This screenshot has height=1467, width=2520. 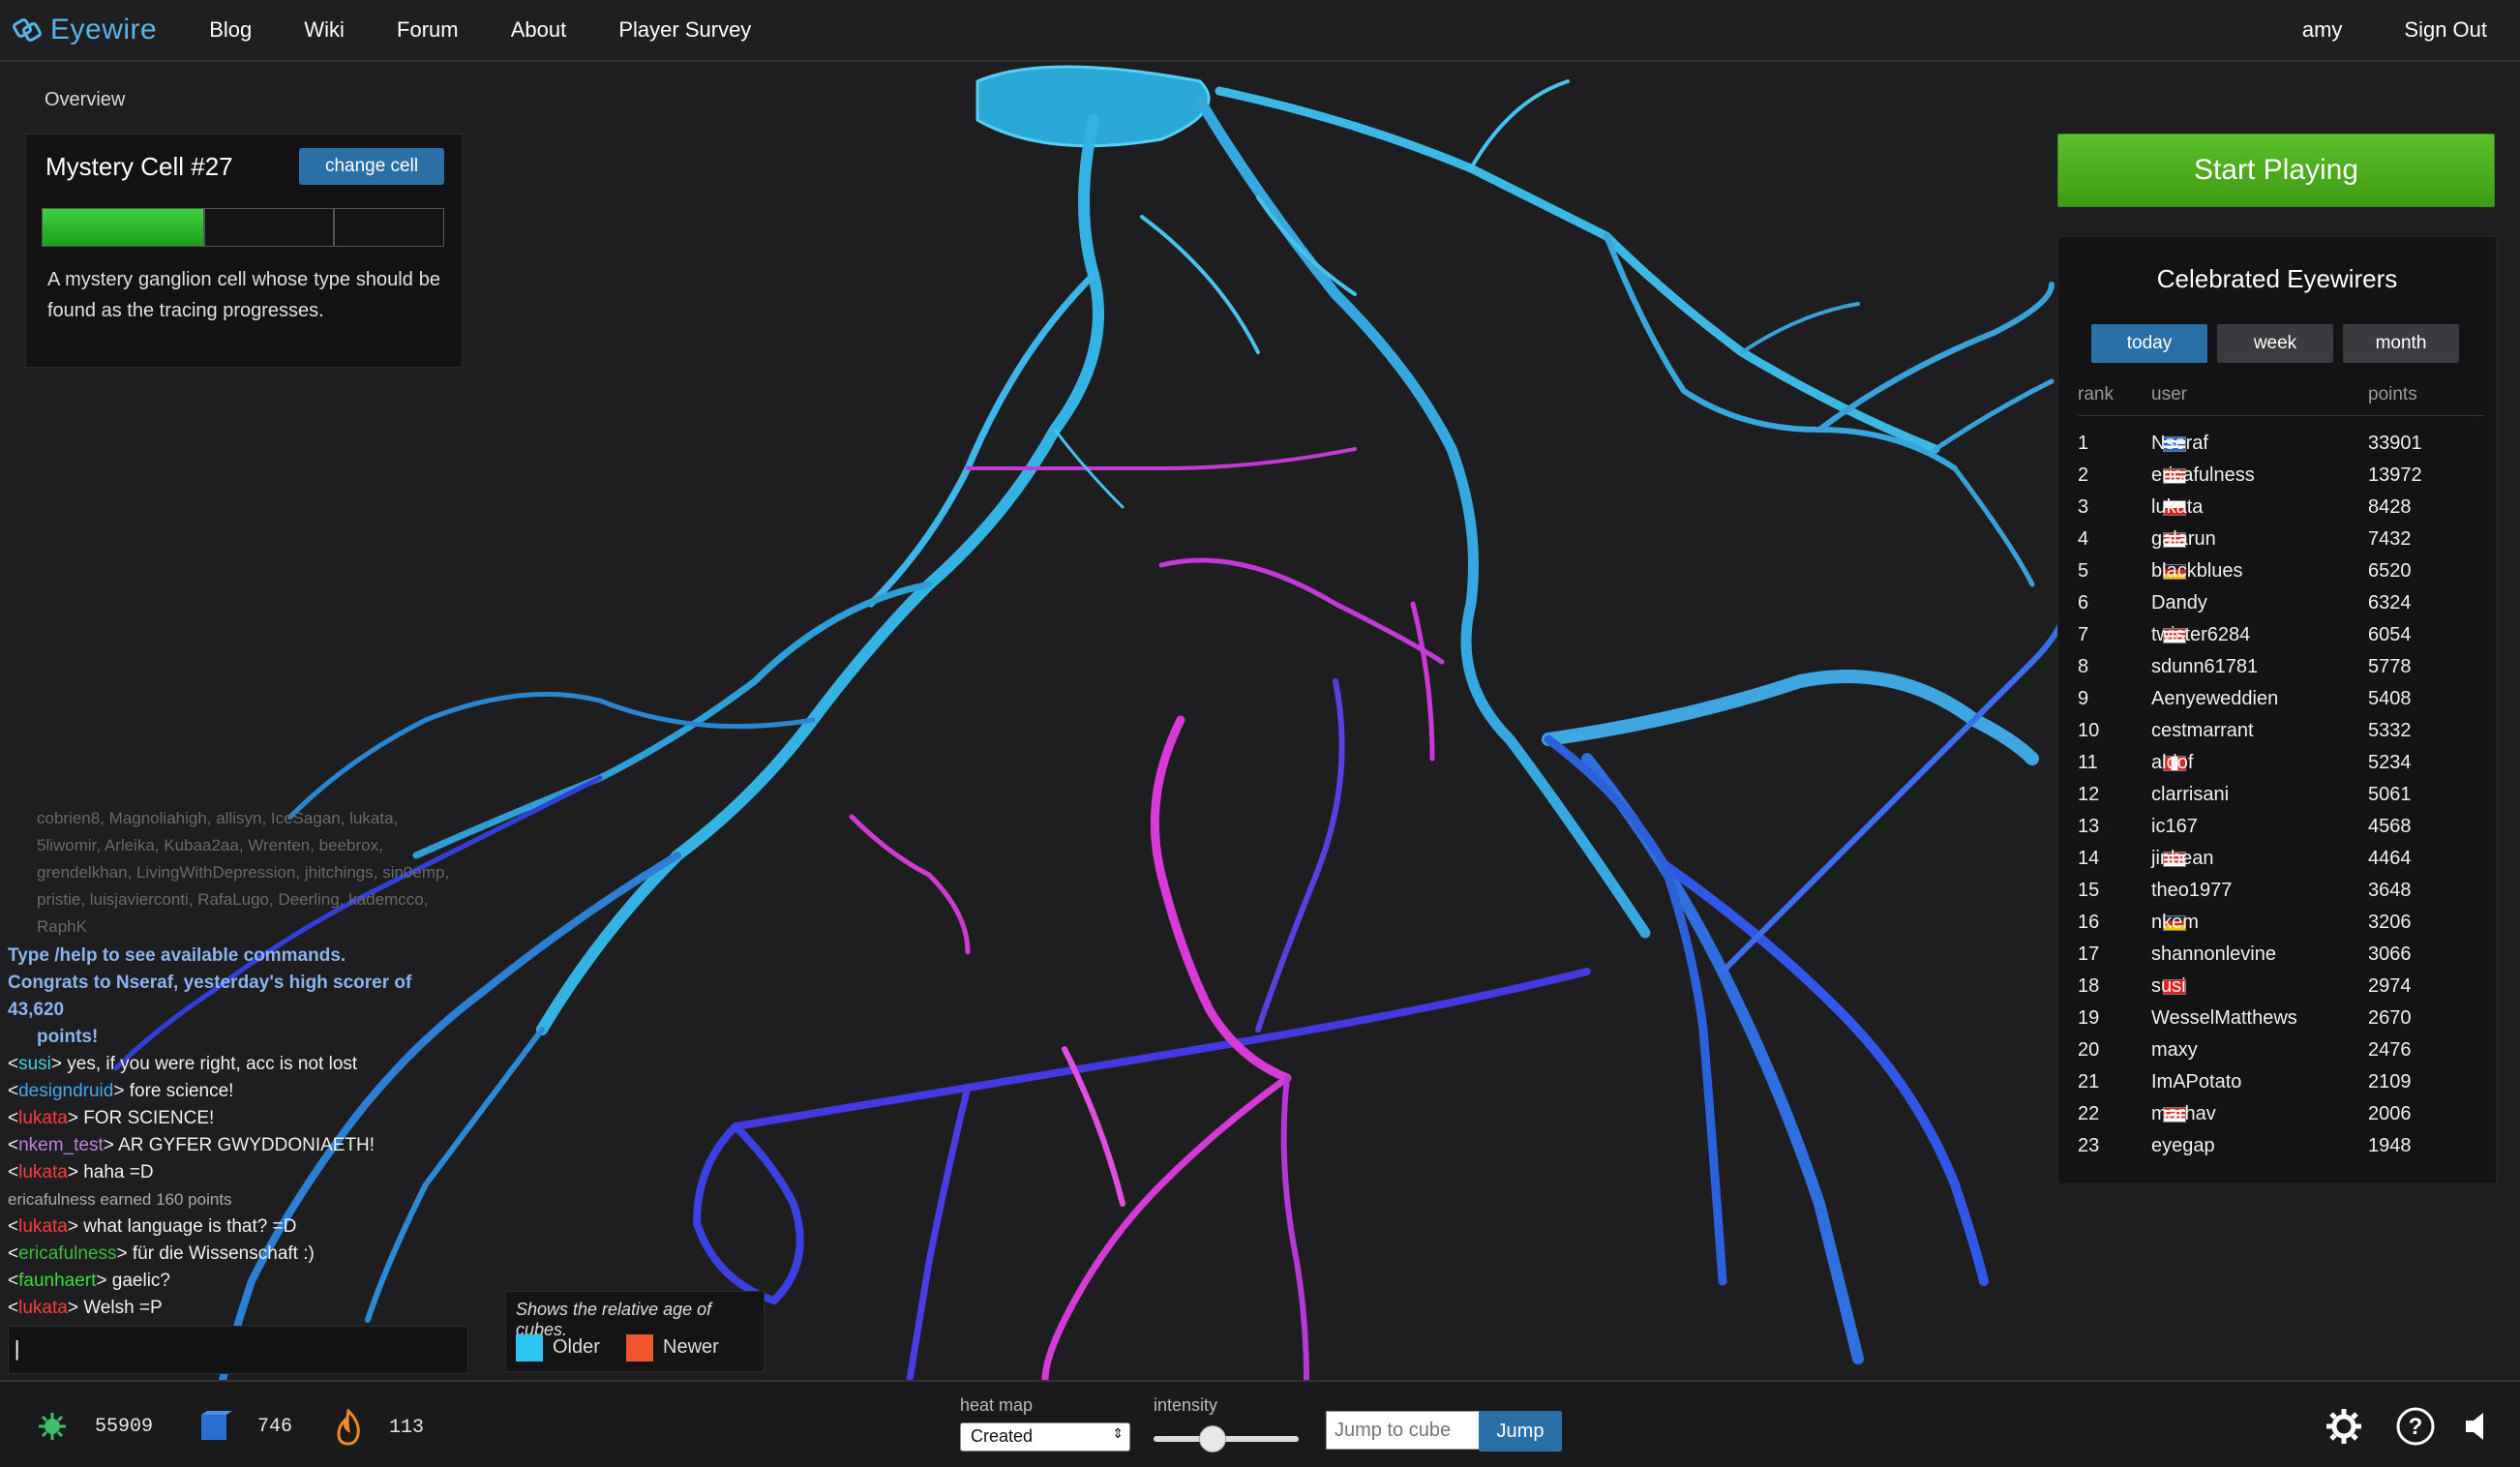 What do you see at coordinates (2177, 507) in the screenshot?
I see `row-user: lukata` at bounding box center [2177, 507].